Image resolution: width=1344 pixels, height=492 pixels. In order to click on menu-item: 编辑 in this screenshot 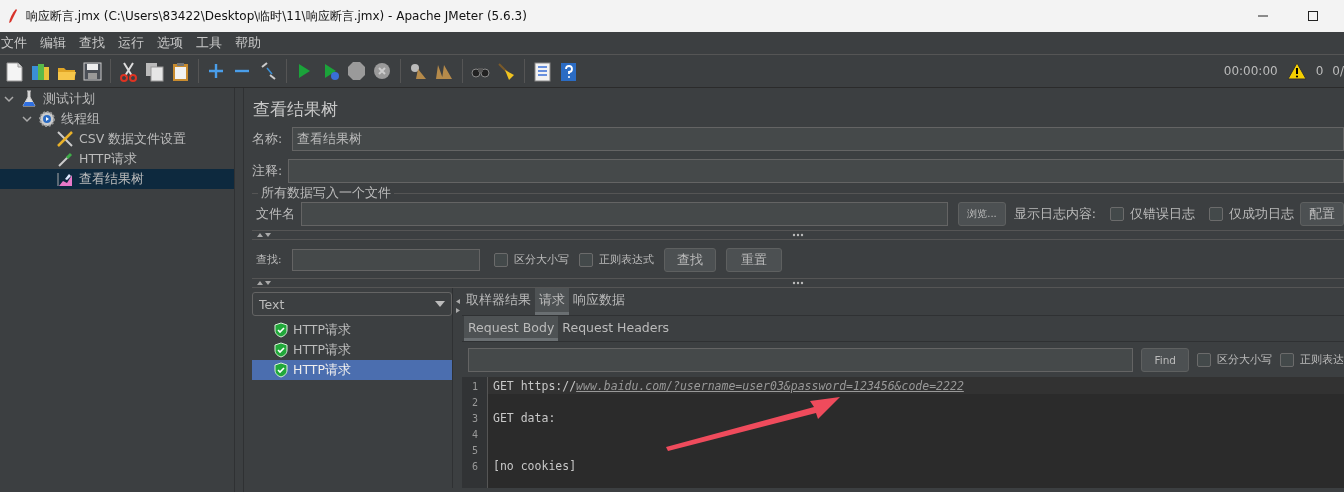, I will do `click(55, 43)`.